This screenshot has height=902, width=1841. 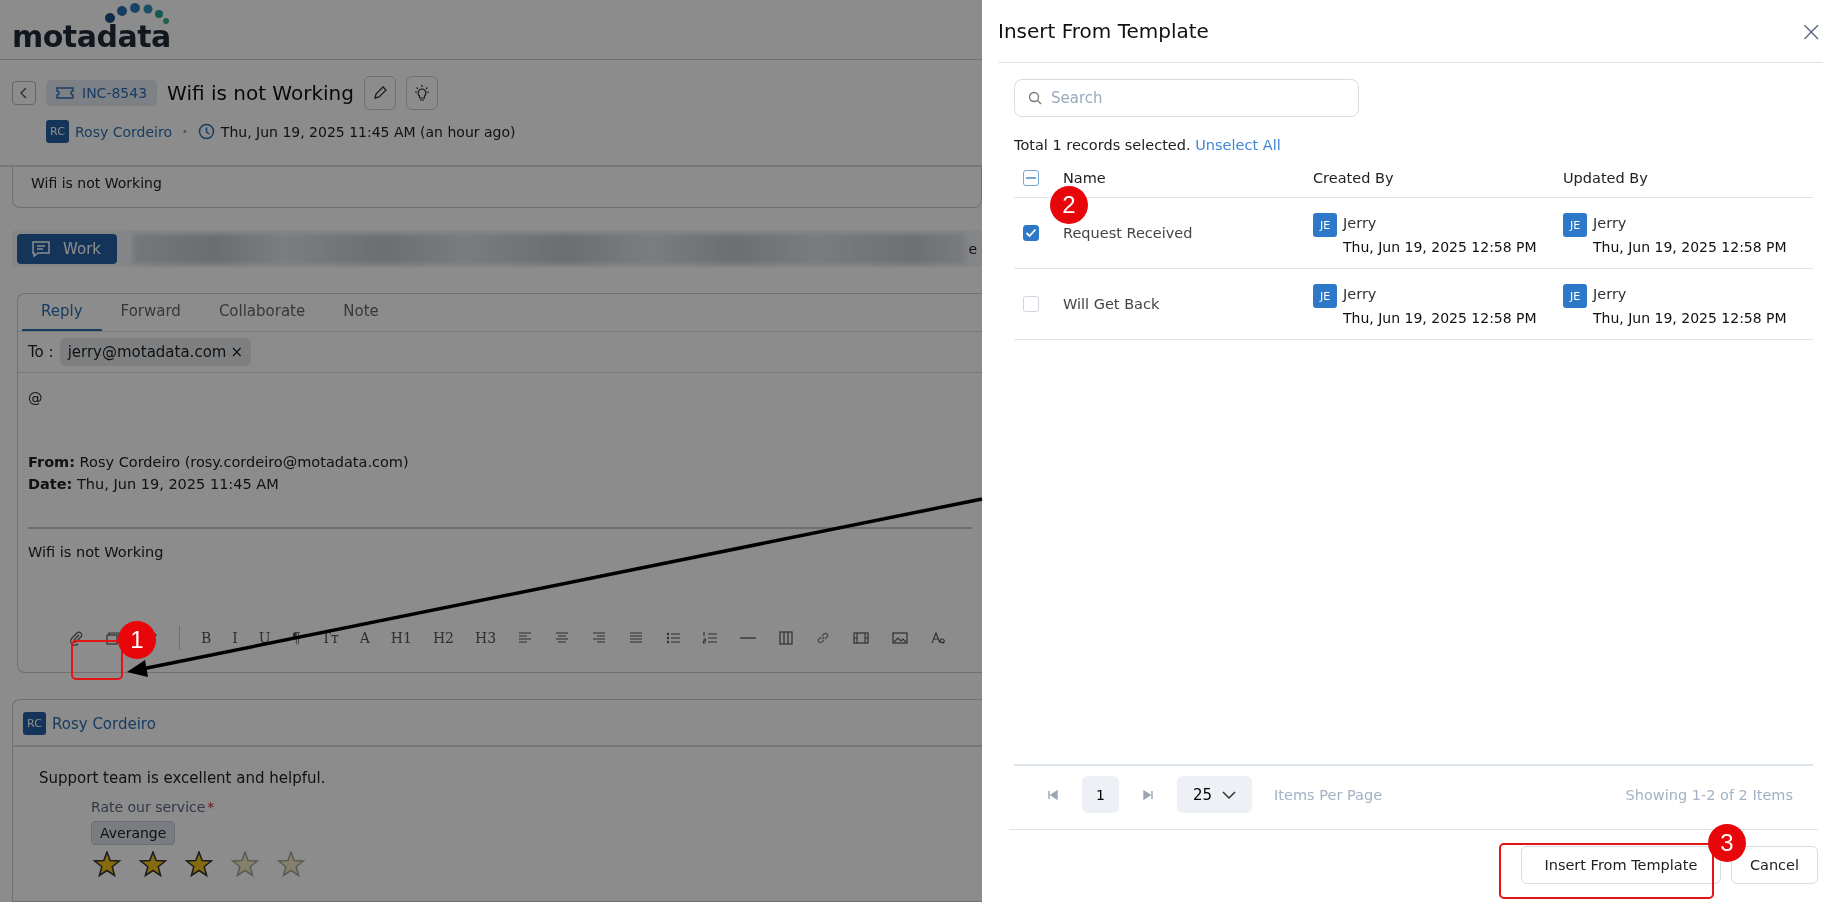 What do you see at coordinates (1100, 794) in the screenshot?
I see `page-button: 1` at bounding box center [1100, 794].